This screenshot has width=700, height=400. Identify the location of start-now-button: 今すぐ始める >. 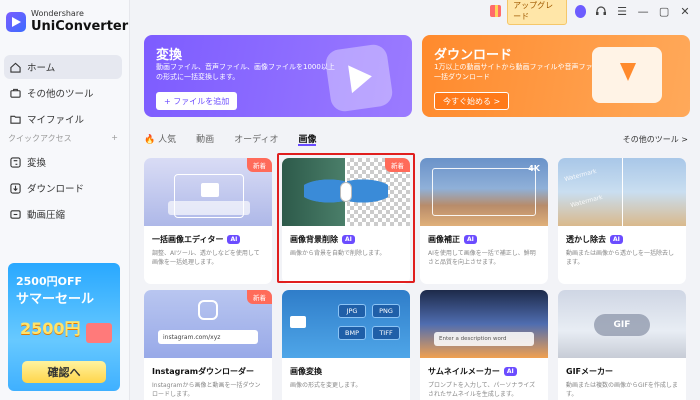
(472, 101).